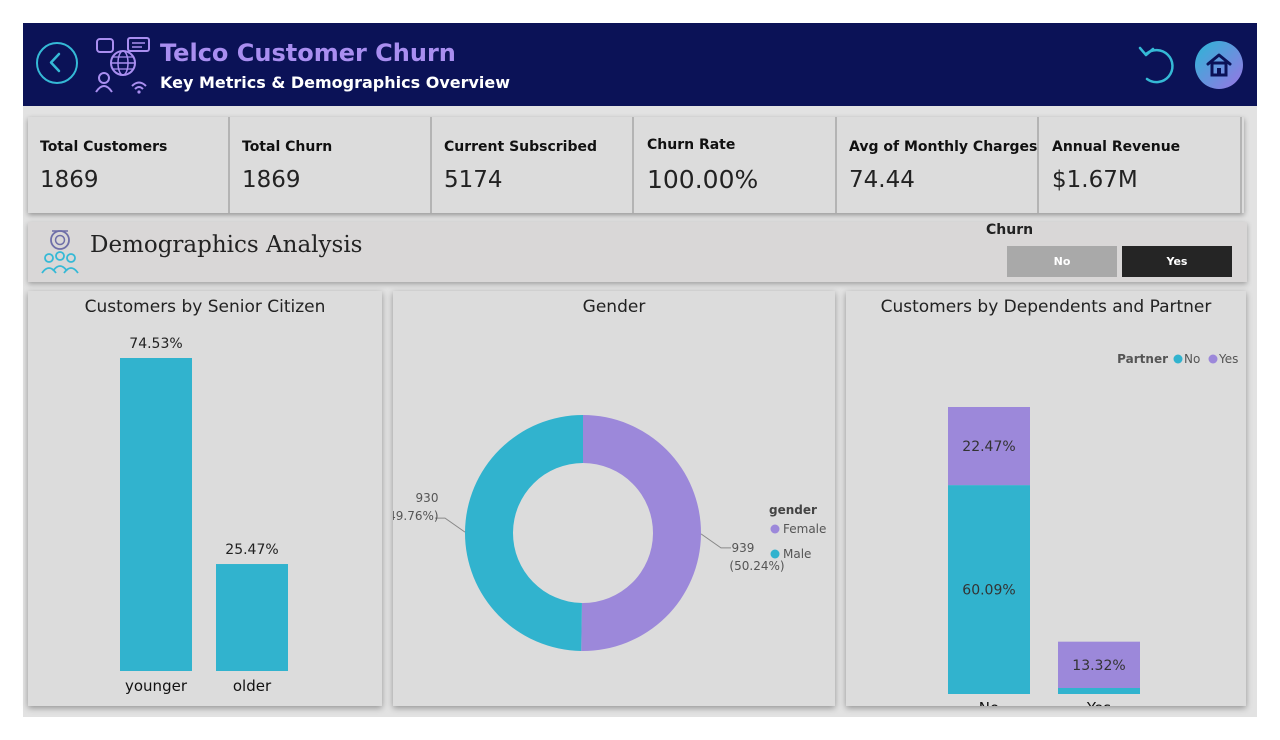  Describe the element at coordinates (793, 510) in the screenshot. I see `legend-title: gender` at that location.